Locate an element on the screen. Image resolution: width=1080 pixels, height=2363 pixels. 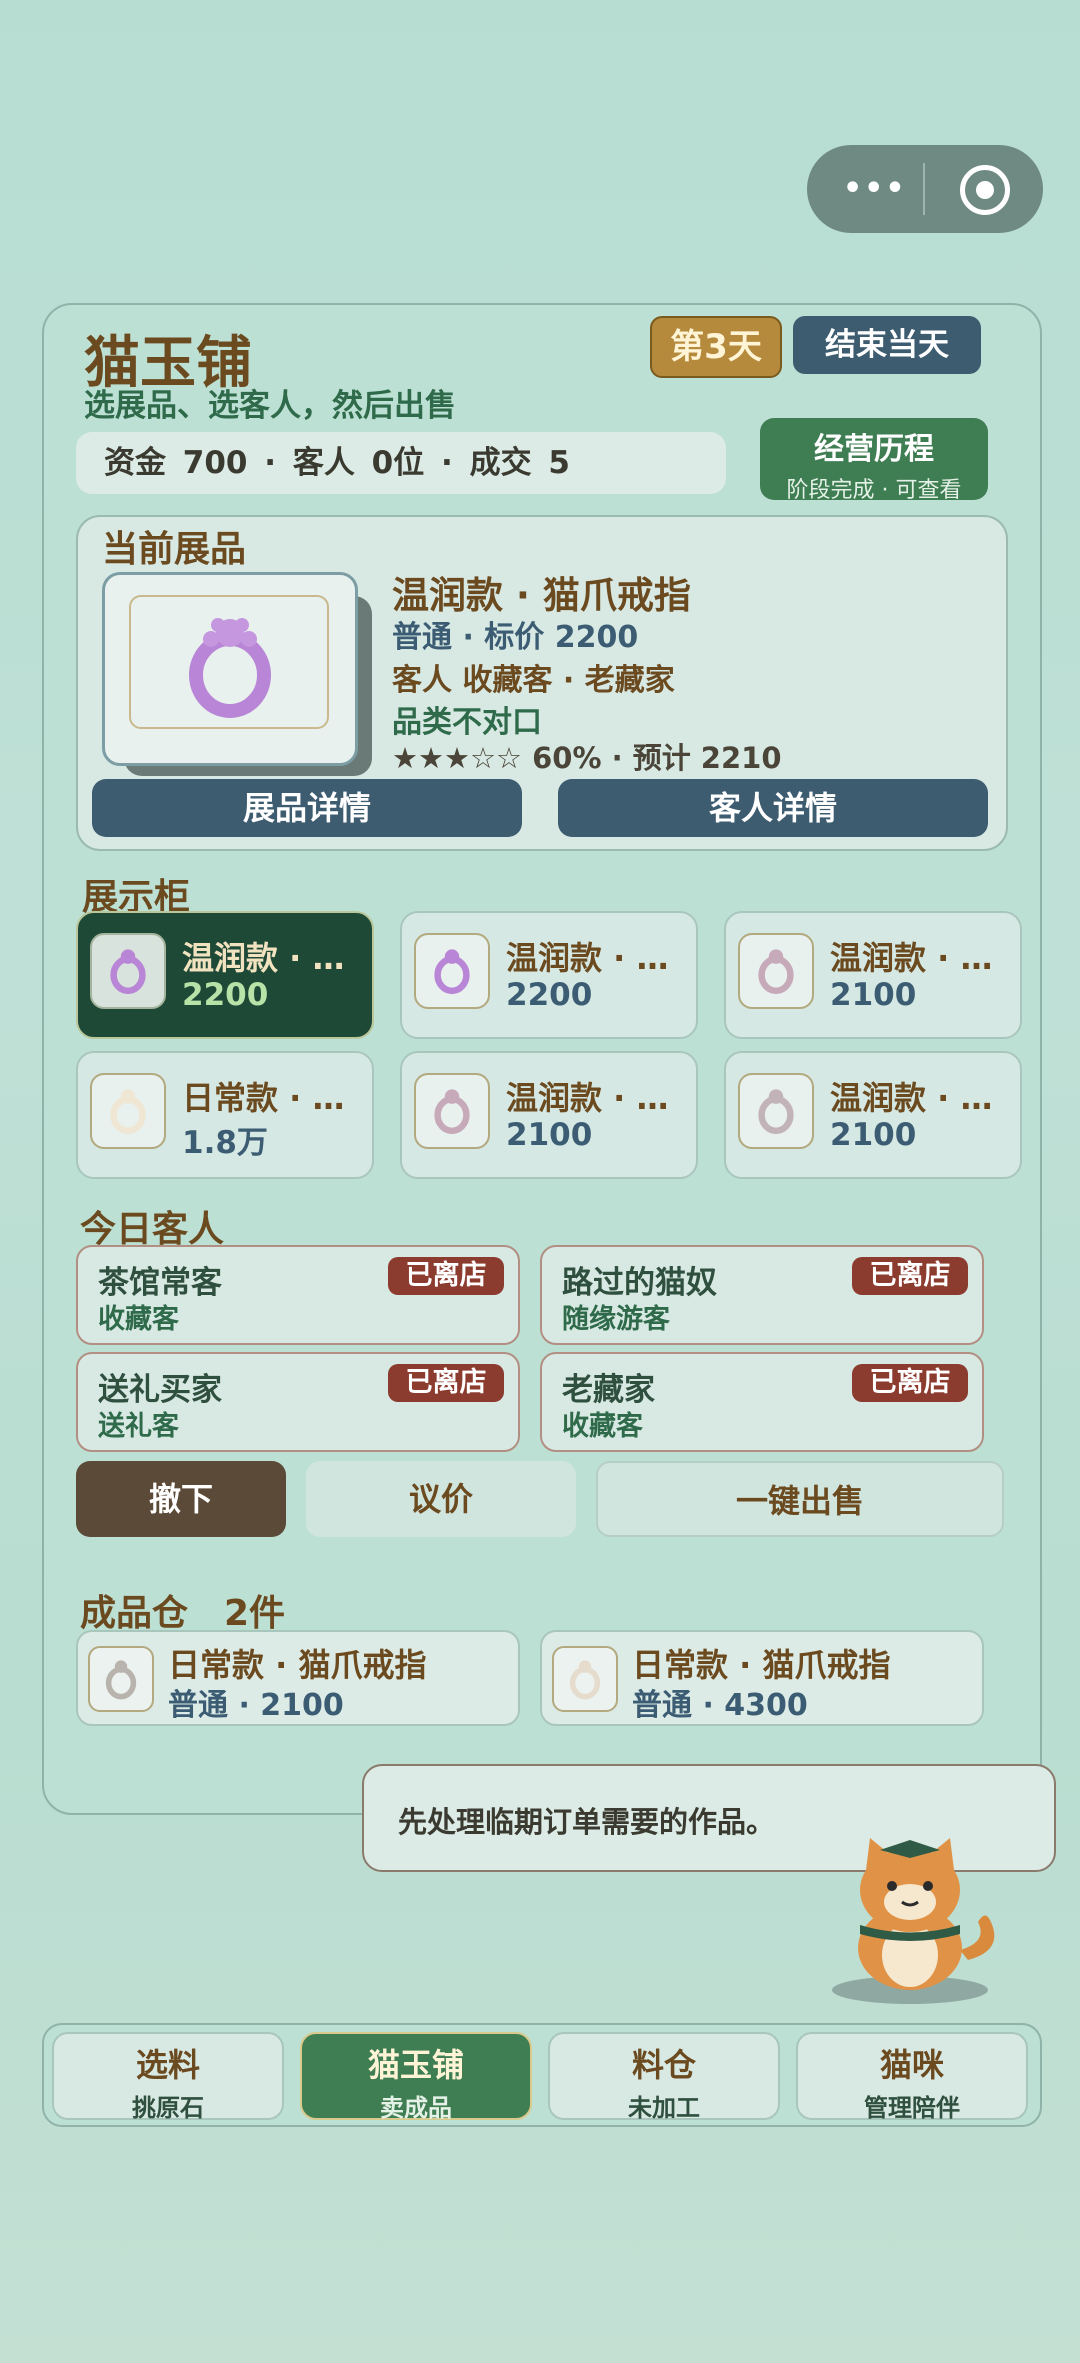
guest-name: 送礼买家 is located at coordinates (160, 1390).